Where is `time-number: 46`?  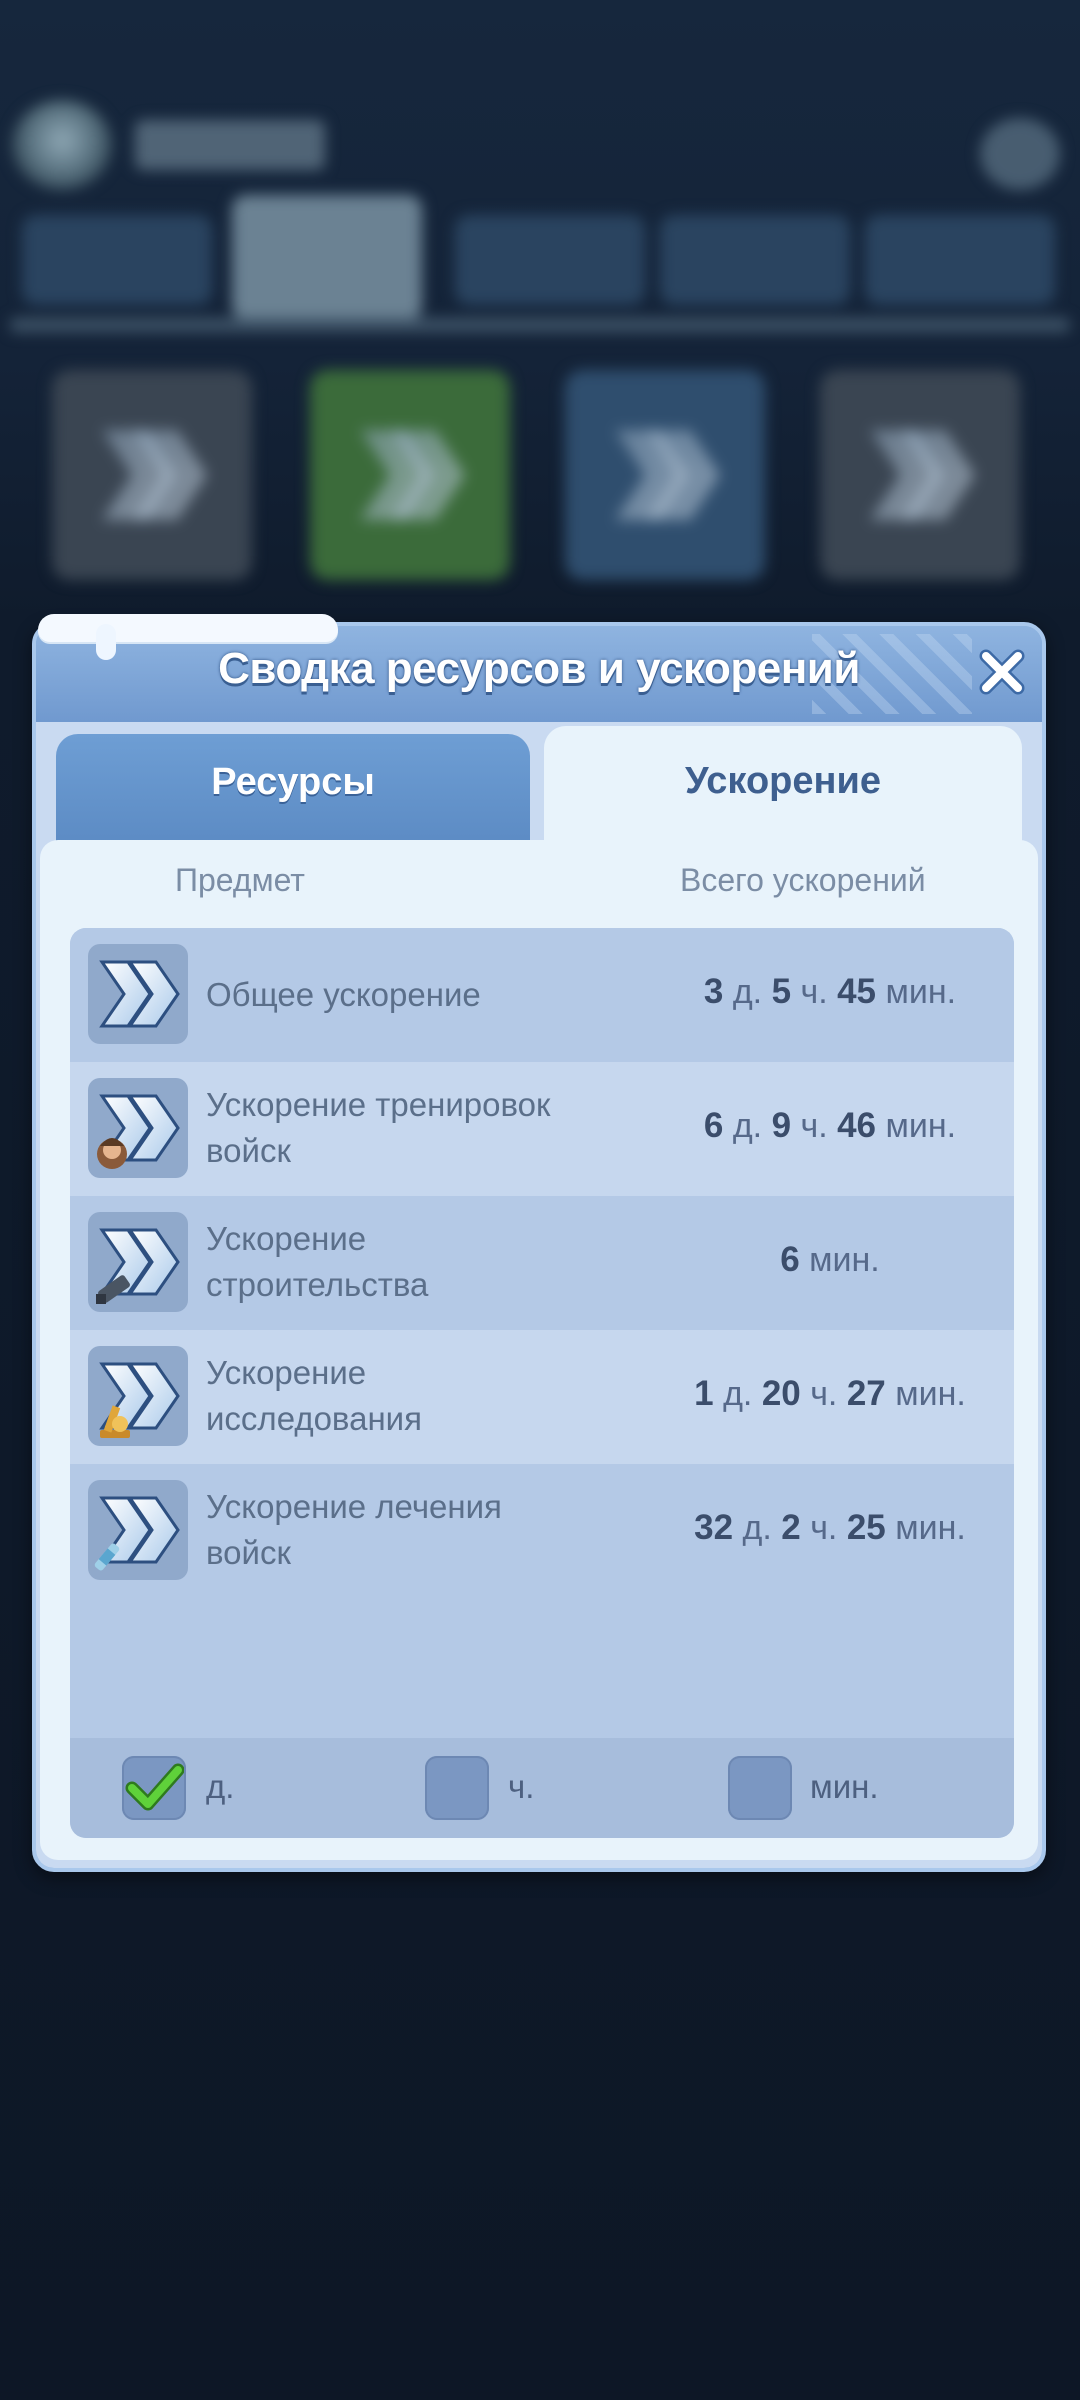
time-number: 46 is located at coordinates (857, 1125).